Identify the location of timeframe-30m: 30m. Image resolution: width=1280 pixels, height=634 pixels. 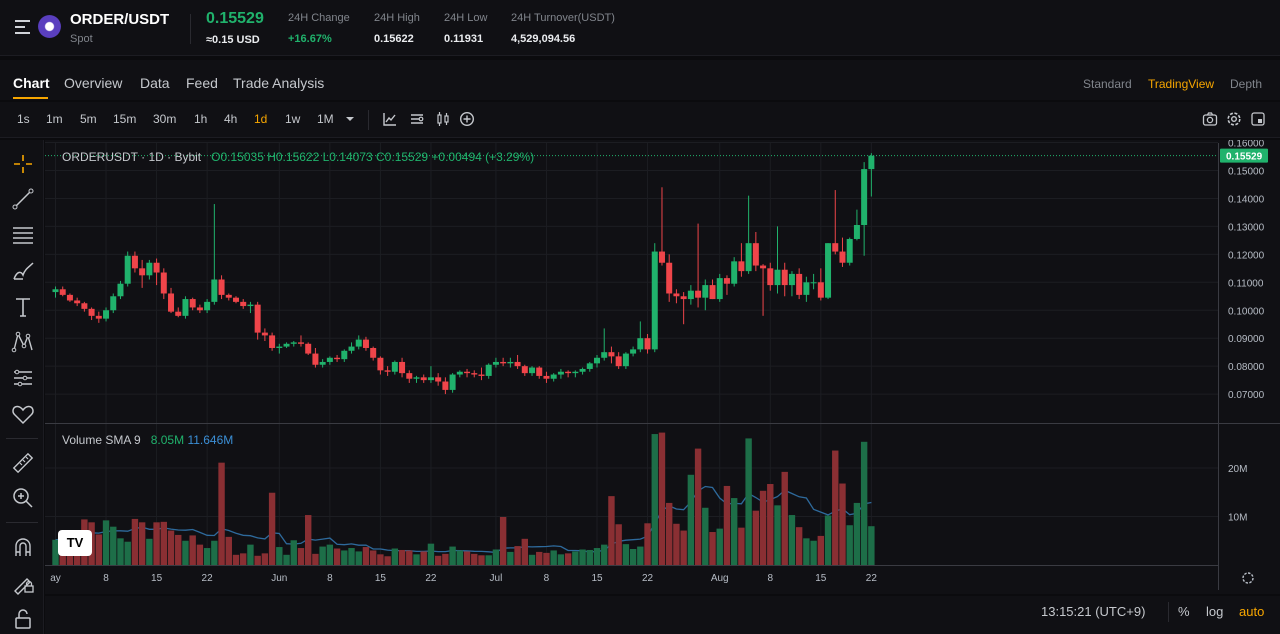
(164, 119).